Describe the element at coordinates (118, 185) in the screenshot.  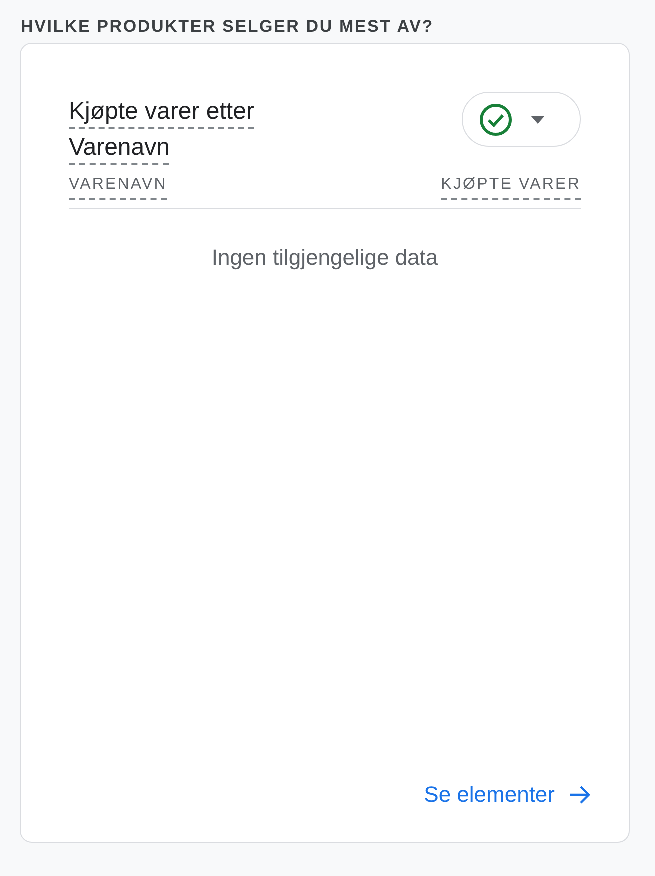
I see `column-header: VARENAVN` at that location.